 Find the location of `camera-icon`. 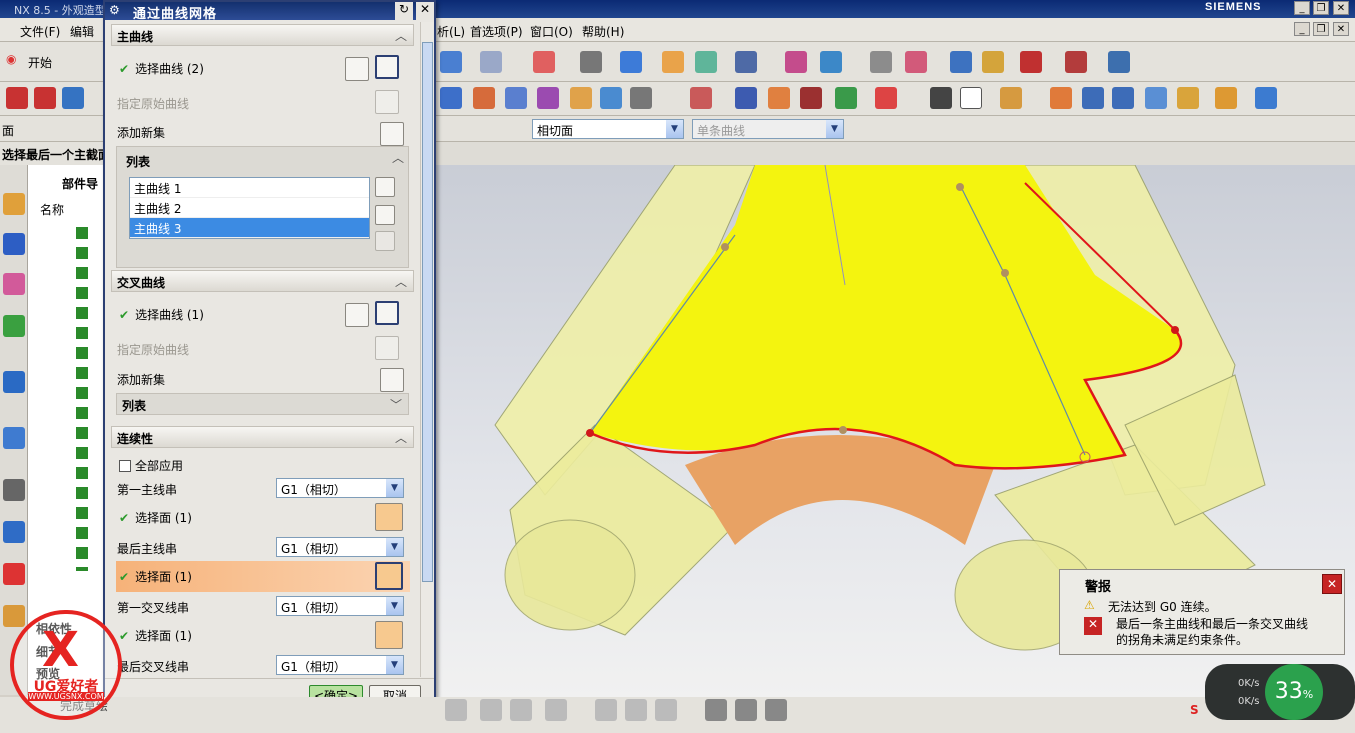

camera-icon is located at coordinates (746, 710).